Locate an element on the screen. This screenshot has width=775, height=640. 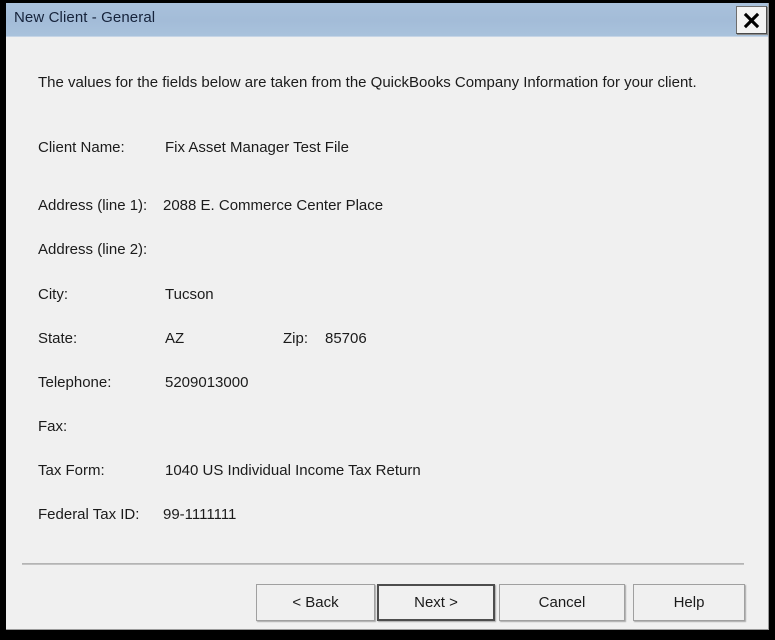
dialog-titlebar: New Client - General is located at coordinates (387, 20).